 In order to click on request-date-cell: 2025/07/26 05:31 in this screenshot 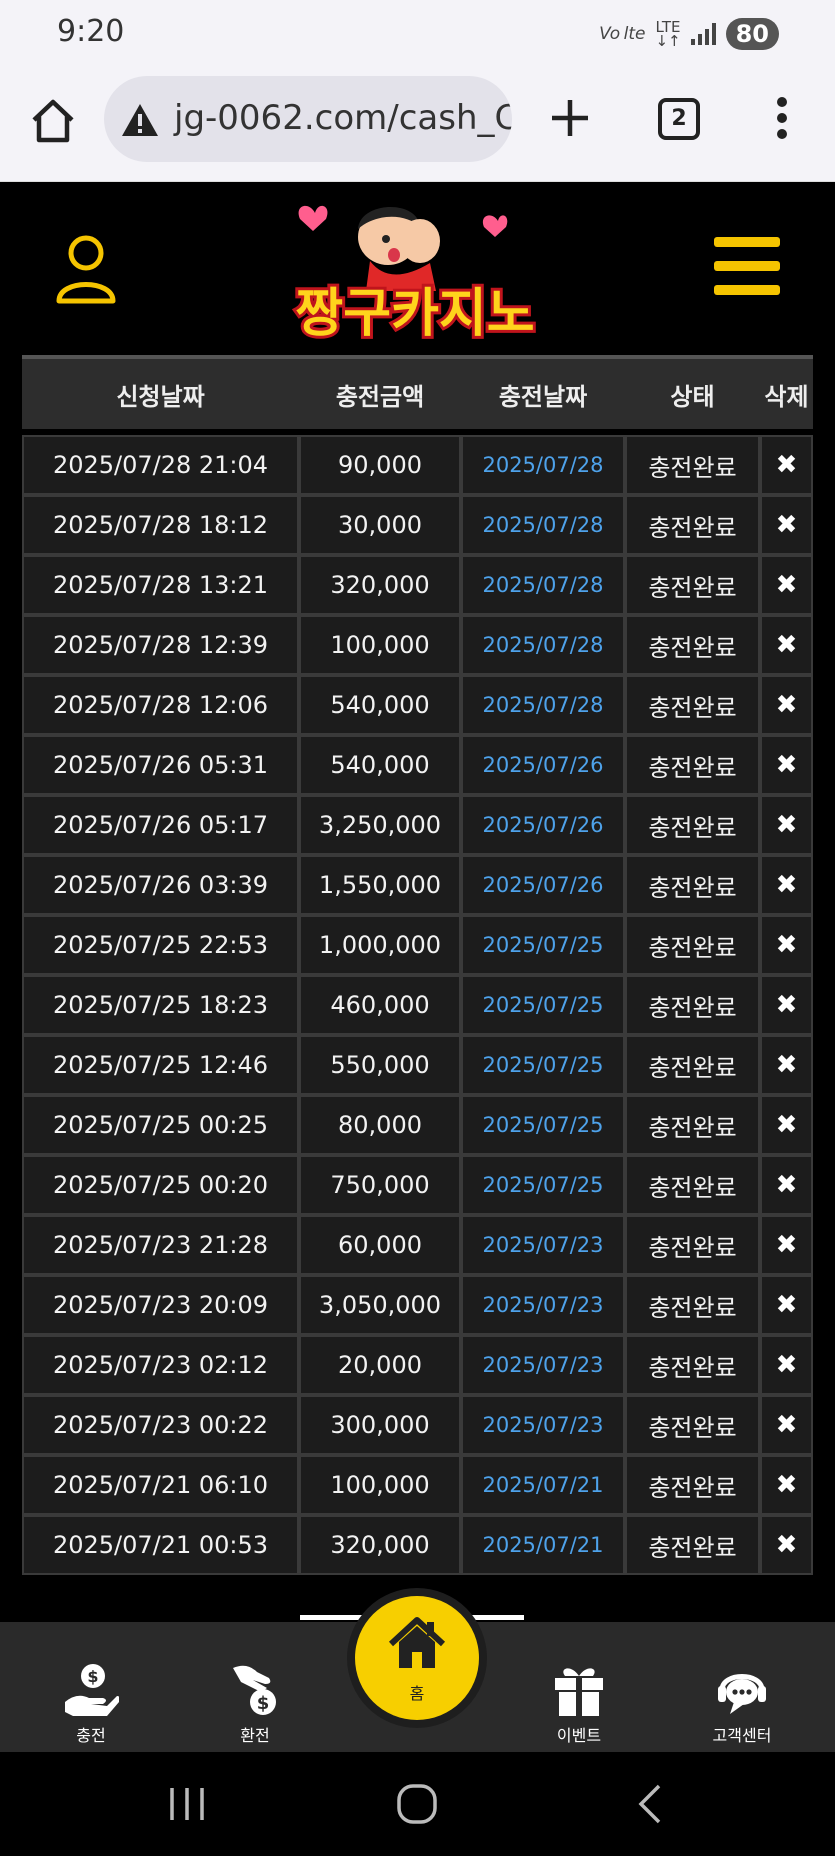, I will do `click(160, 765)`.